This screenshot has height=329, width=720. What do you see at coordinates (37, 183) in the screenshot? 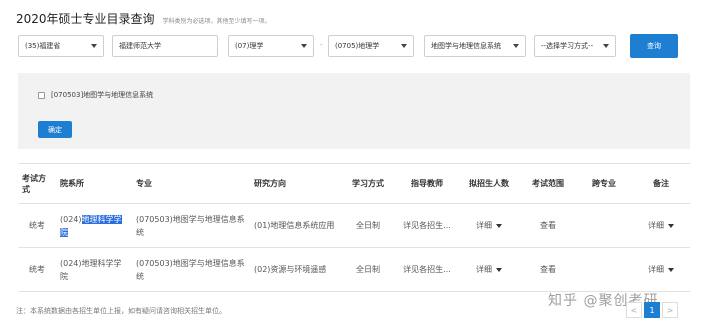
I see `col-header-exam: 考试方式` at bounding box center [37, 183].